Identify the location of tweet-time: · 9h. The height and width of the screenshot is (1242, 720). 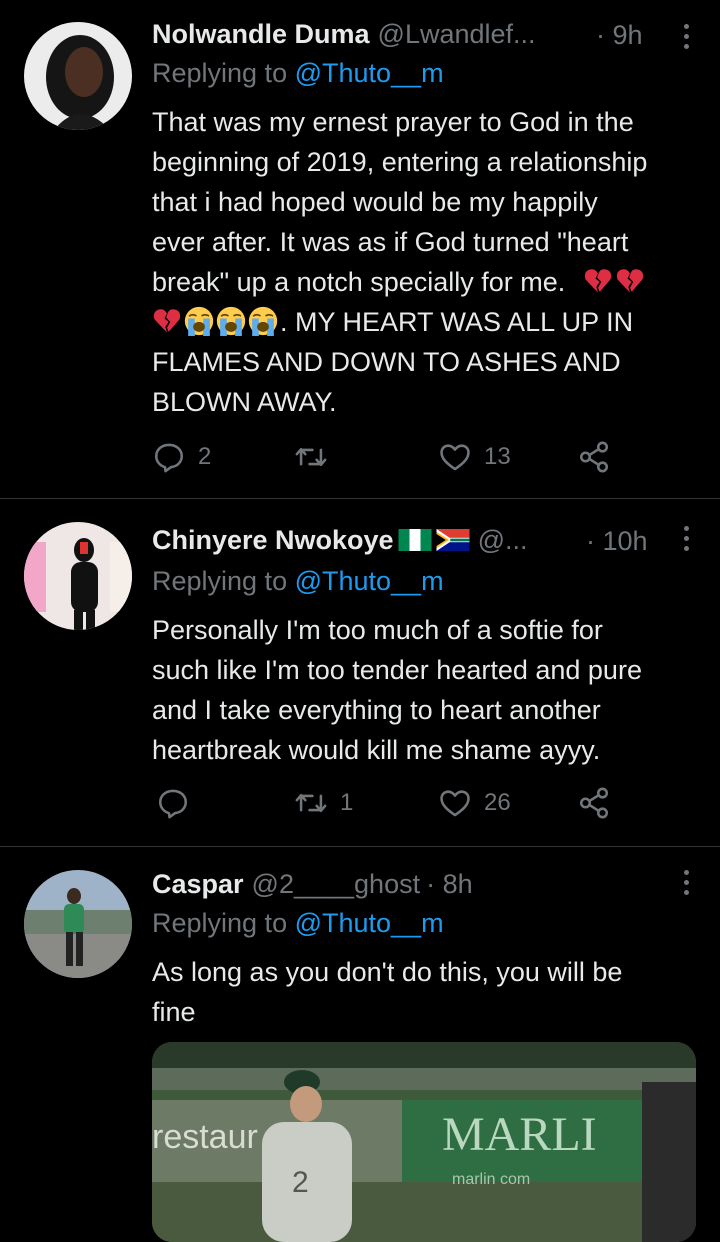
(619, 35).